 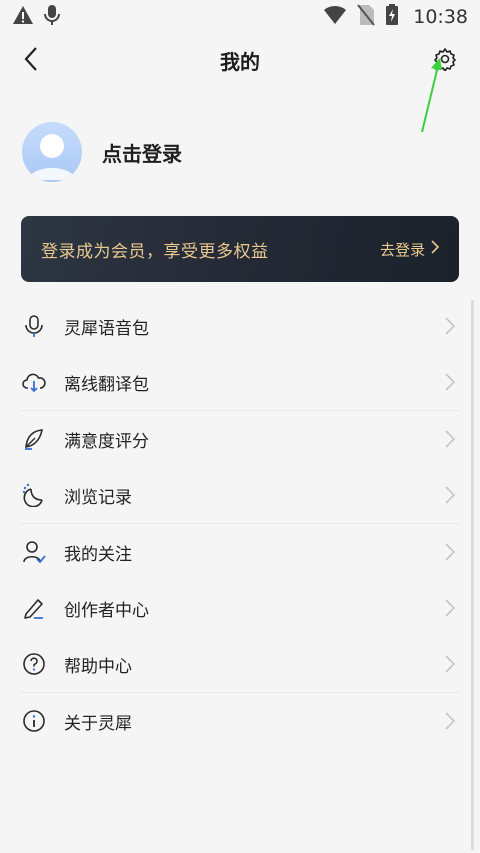 I want to click on menu-label: 关于灵犀, so click(x=98, y=723).